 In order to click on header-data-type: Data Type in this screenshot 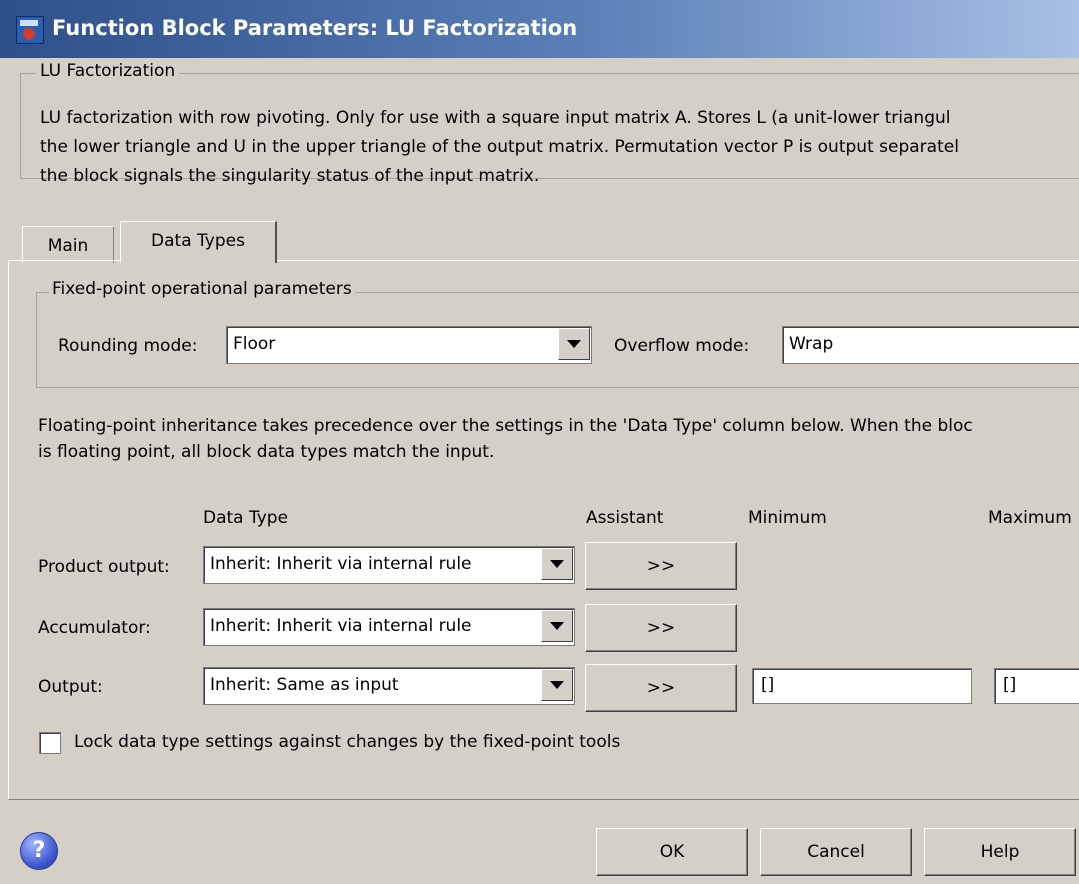, I will do `click(246, 518)`.